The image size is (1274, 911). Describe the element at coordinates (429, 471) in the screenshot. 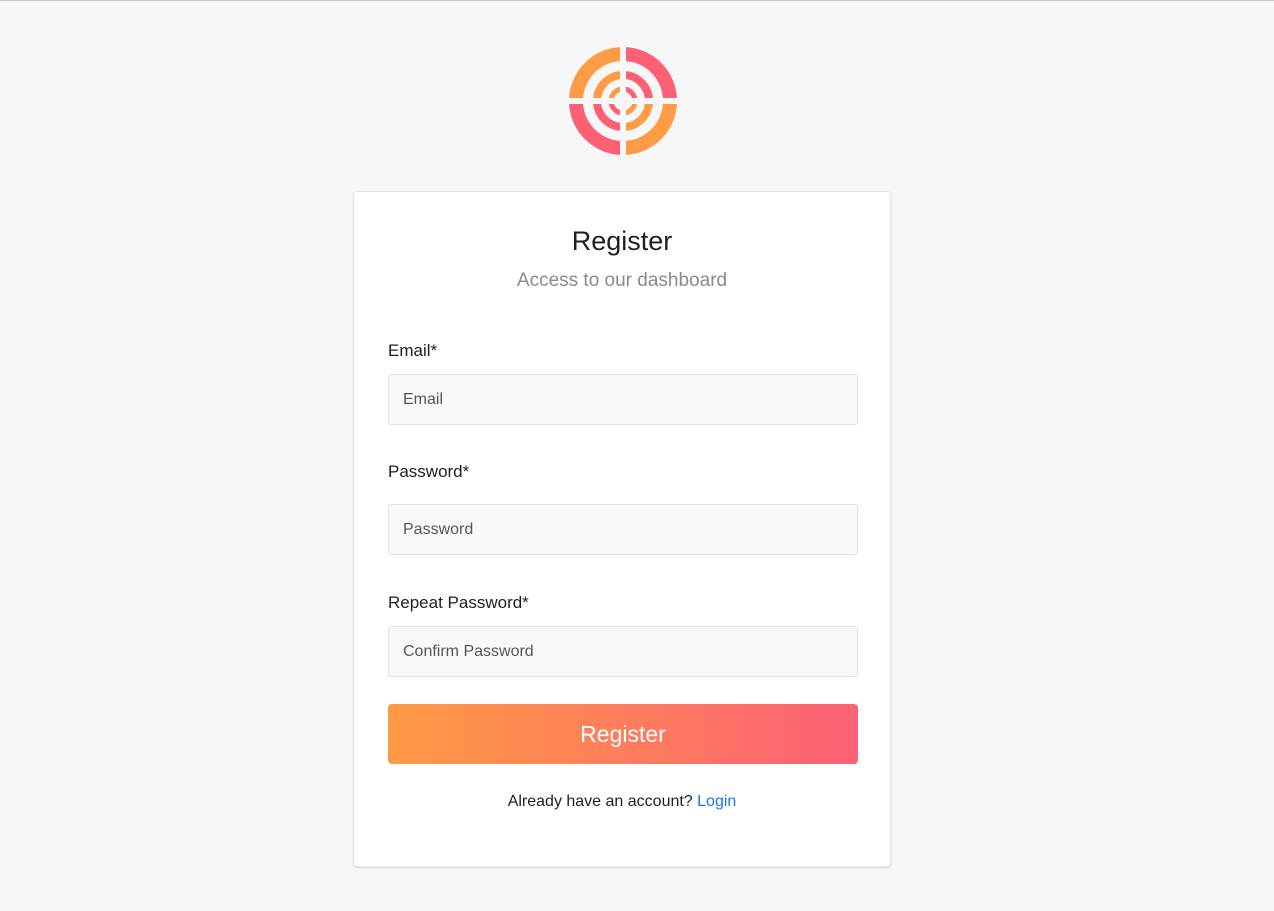

I see `password-label: Password*` at that location.